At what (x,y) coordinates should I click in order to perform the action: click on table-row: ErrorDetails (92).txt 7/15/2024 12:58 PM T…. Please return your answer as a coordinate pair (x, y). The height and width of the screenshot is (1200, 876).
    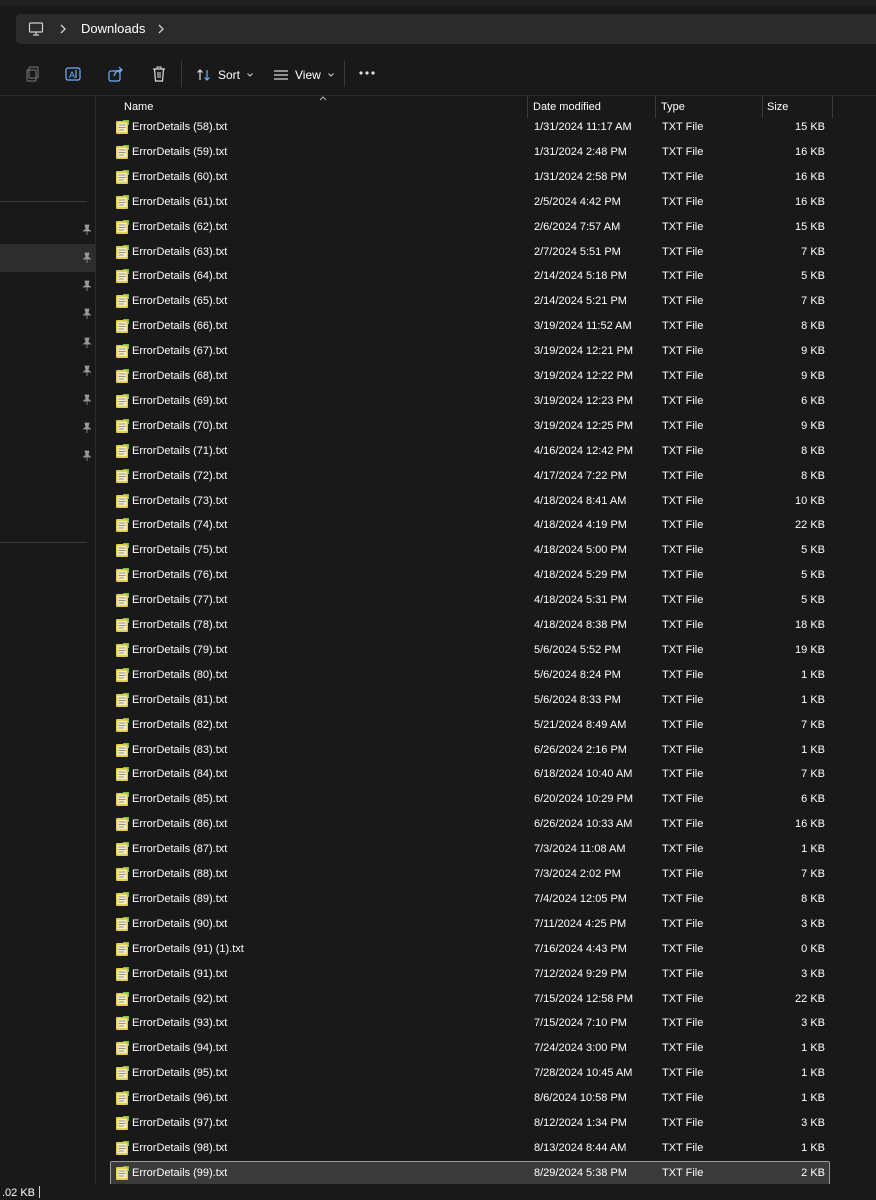
    Looking at the image, I should click on (470, 999).